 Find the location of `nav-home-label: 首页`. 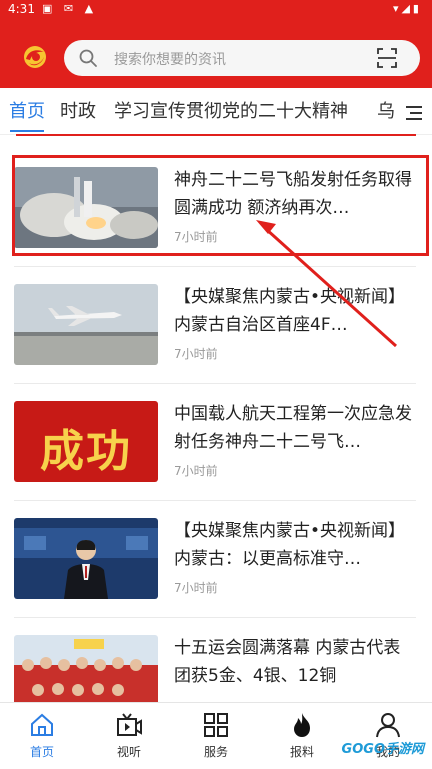

nav-home-label: 首页 is located at coordinates (41, 752).